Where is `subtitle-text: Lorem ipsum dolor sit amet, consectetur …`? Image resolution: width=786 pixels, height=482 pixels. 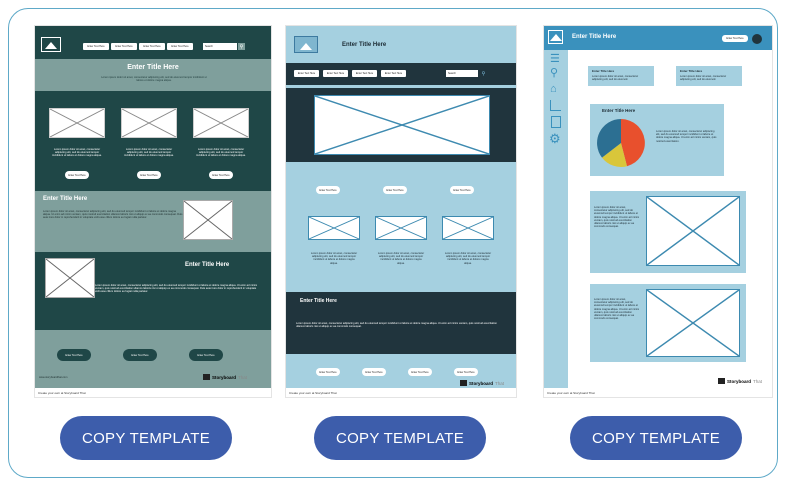 subtitle-text: Lorem ipsum dolor sit amet, consectetur … is located at coordinates (154, 79).